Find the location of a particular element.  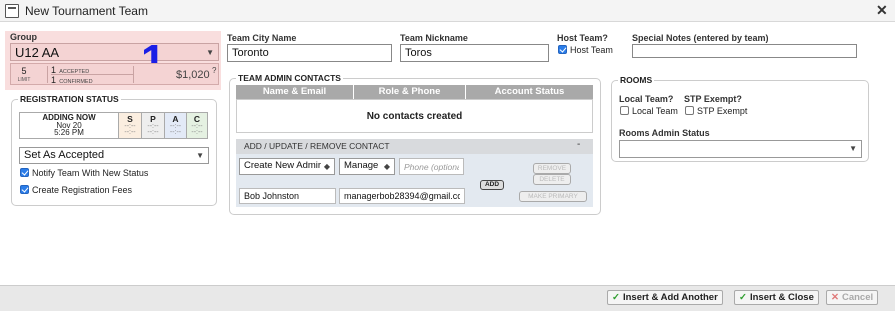

contact-email-input is located at coordinates (402, 196).